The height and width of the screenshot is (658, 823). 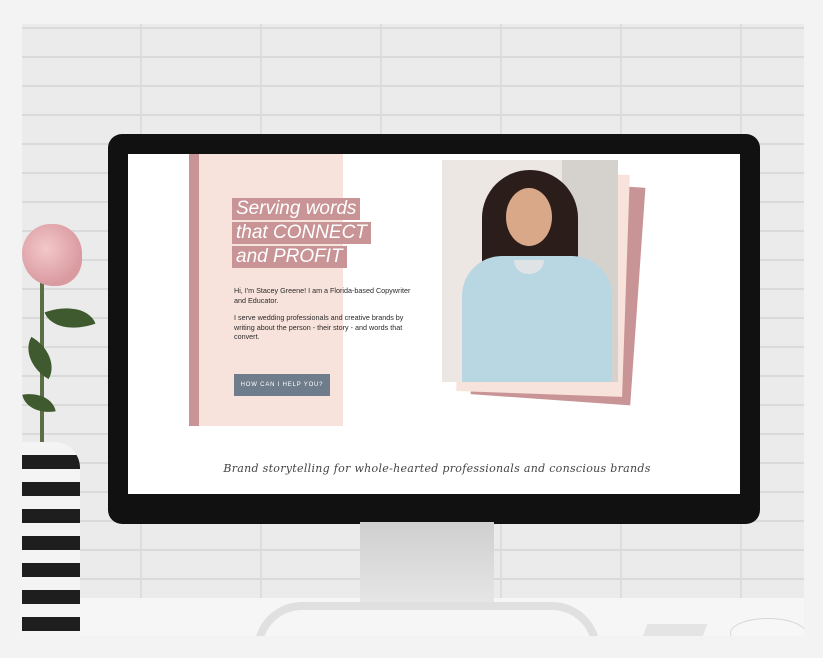 I want to click on monitor-stand-base, so click(x=427, y=619).